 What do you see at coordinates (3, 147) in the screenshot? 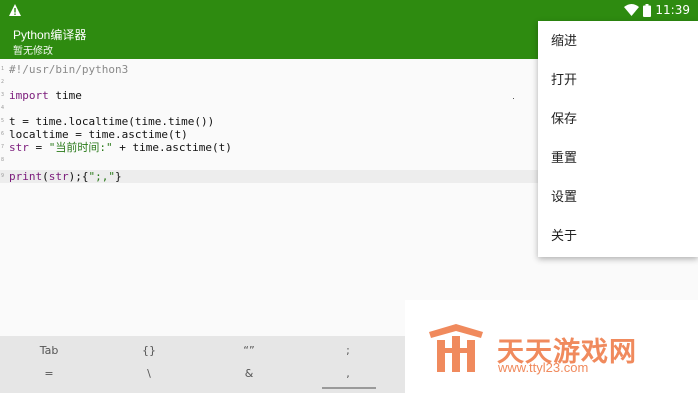
I see `line-number: 7` at bounding box center [3, 147].